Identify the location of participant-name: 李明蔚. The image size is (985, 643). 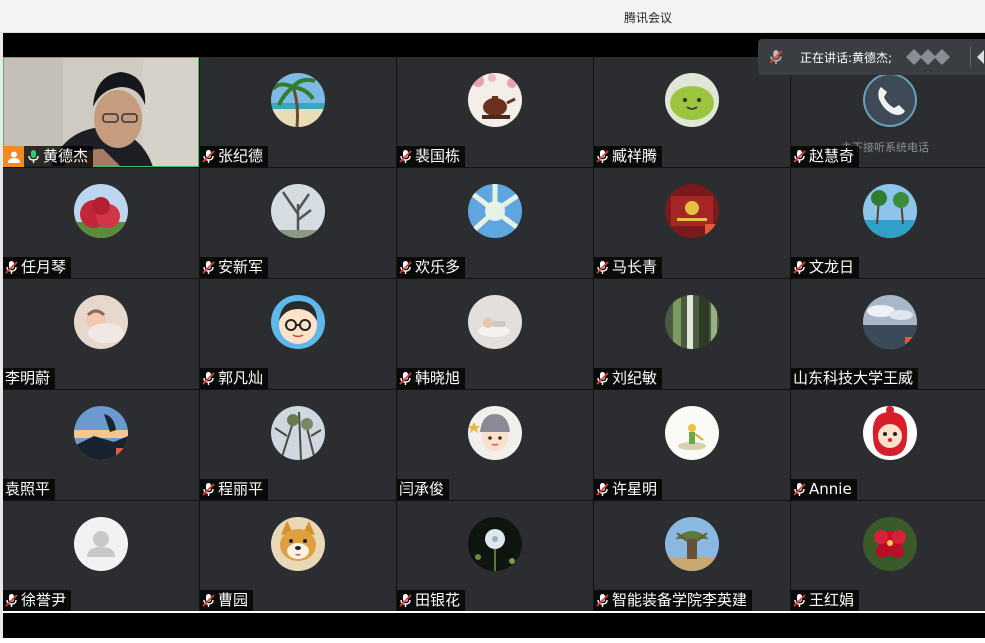
(28, 378).